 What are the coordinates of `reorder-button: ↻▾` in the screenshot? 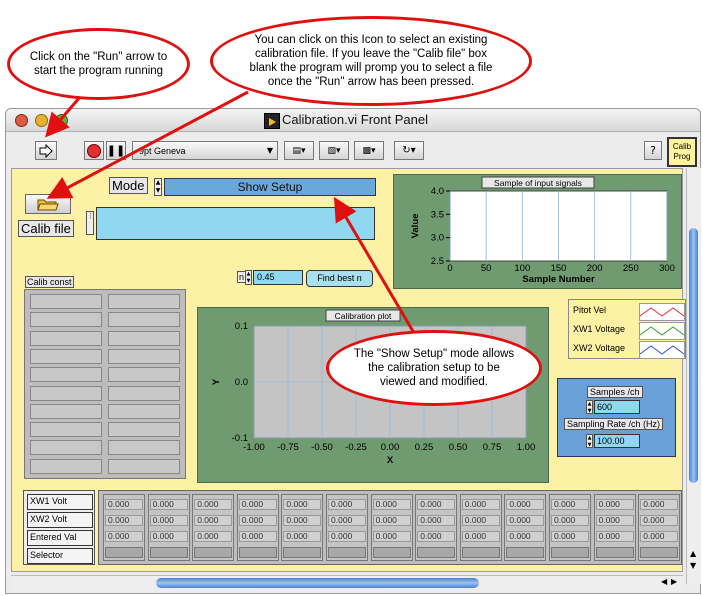 It's located at (409, 150).